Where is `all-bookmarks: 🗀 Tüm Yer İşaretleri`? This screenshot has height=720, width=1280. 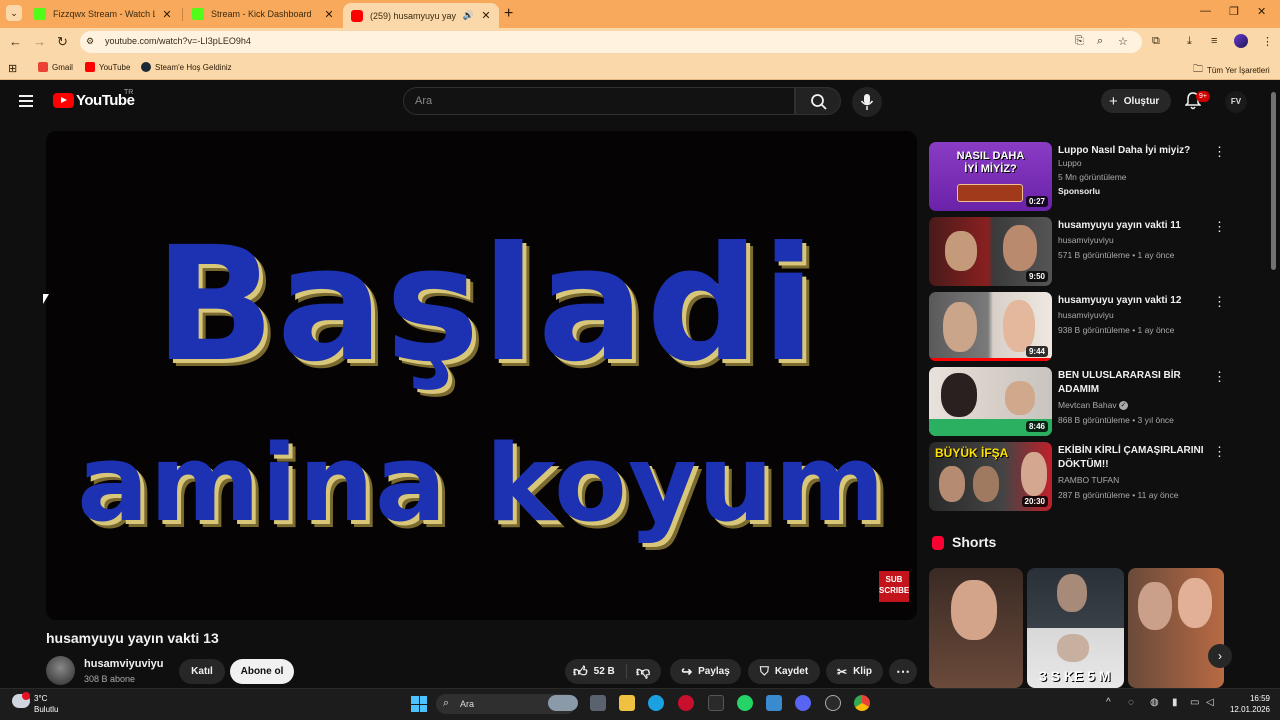
all-bookmarks: 🗀 Tüm Yer İşaretleri is located at coordinates (1231, 70).